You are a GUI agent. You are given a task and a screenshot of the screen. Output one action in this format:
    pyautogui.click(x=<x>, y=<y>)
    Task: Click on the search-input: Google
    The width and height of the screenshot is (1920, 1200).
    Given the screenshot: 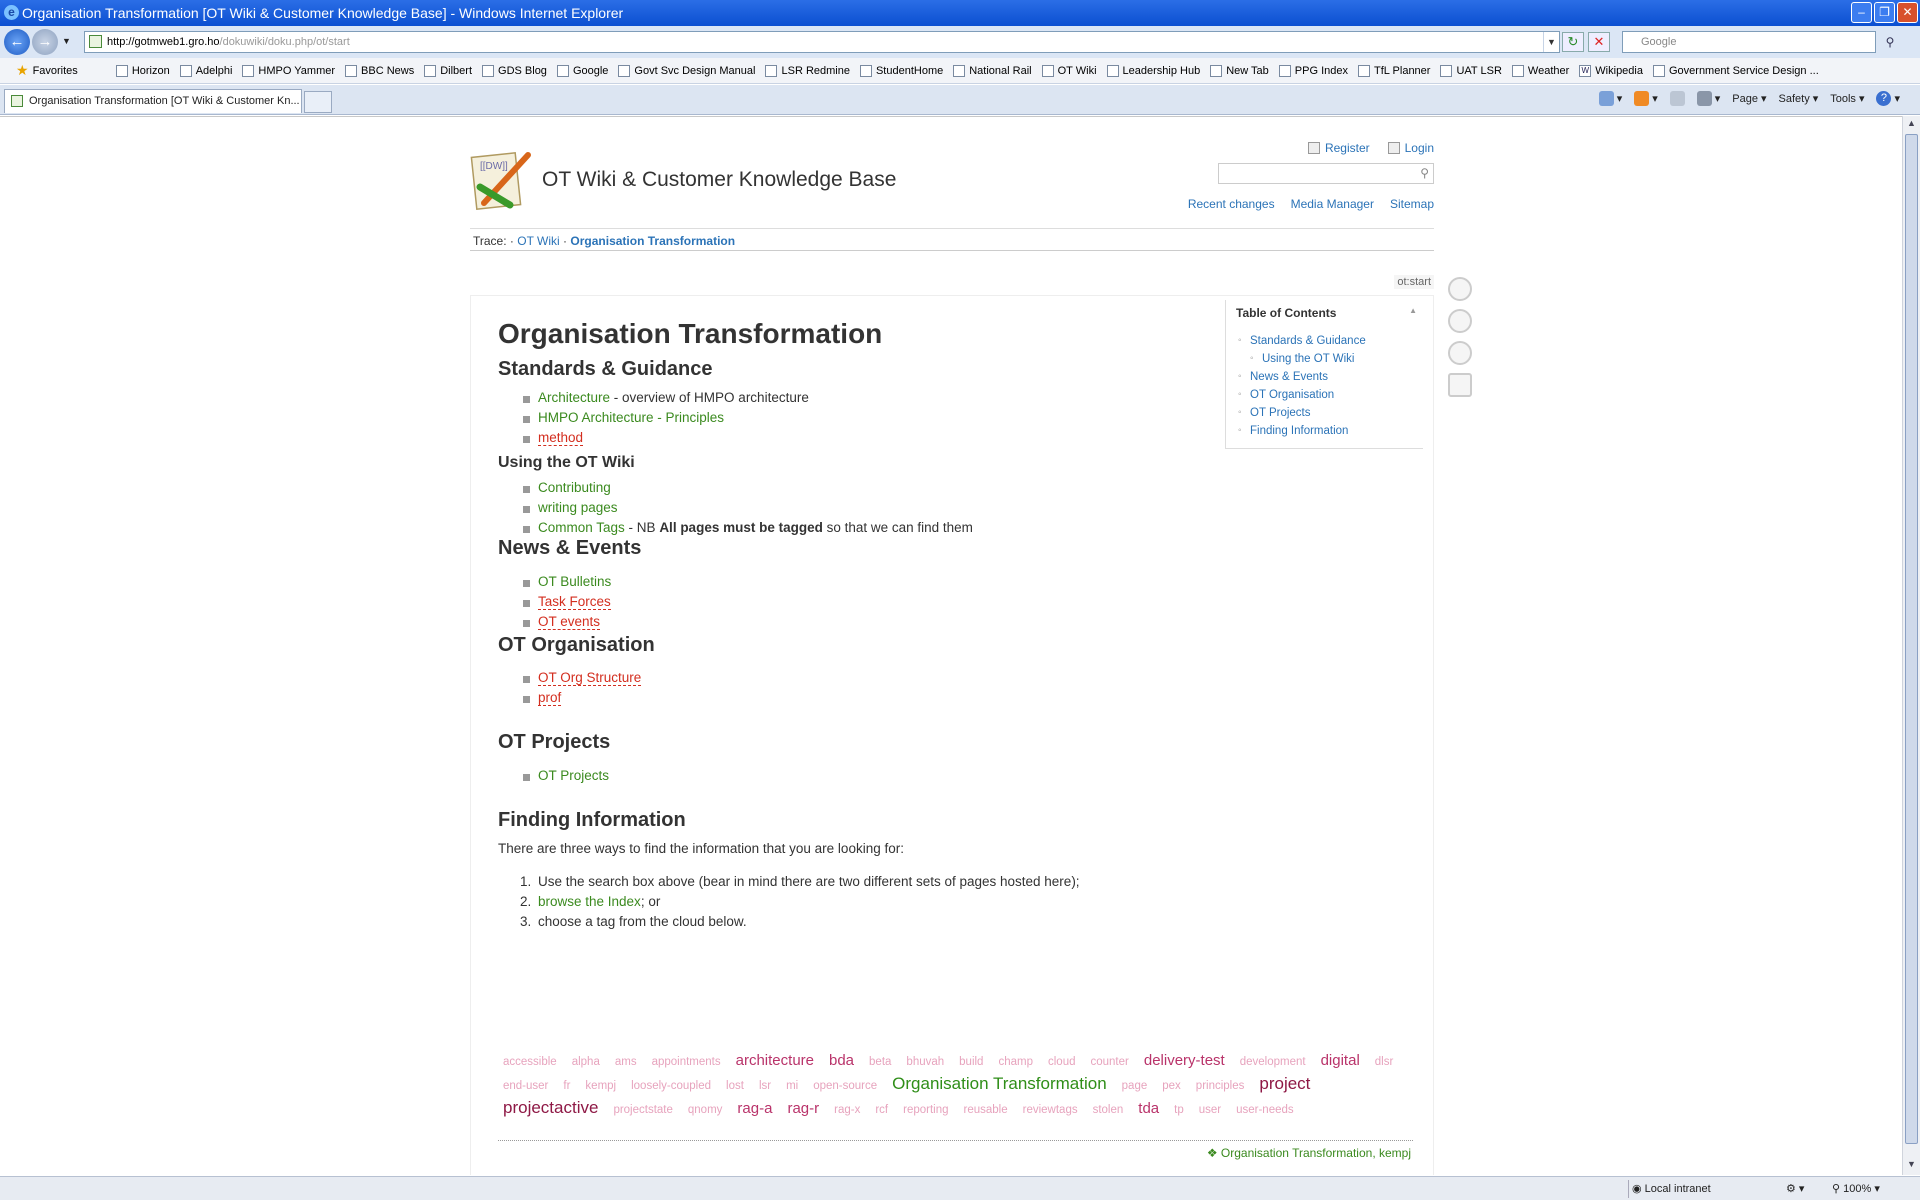 What is the action you would take?
    pyautogui.click(x=1749, y=42)
    